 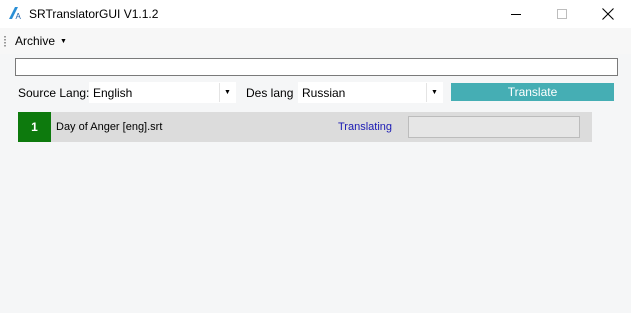 I want to click on close-icon, so click(x=608, y=14).